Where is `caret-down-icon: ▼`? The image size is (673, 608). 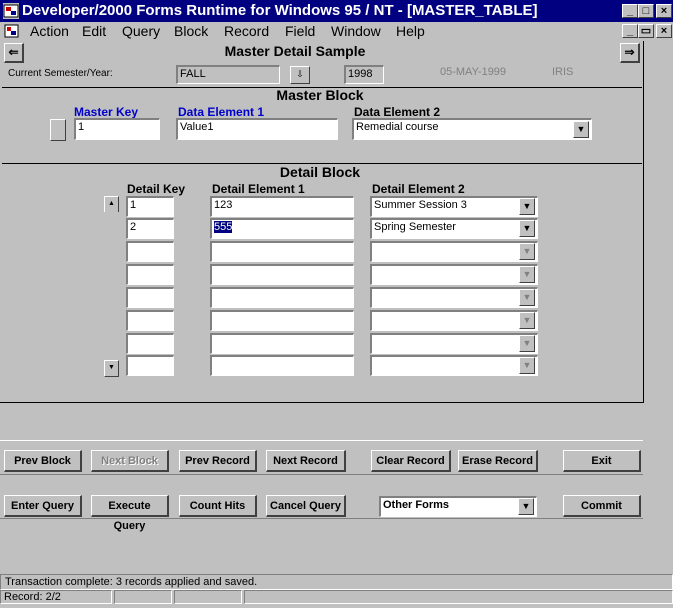 caret-down-icon: ▼ is located at coordinates (111, 367).